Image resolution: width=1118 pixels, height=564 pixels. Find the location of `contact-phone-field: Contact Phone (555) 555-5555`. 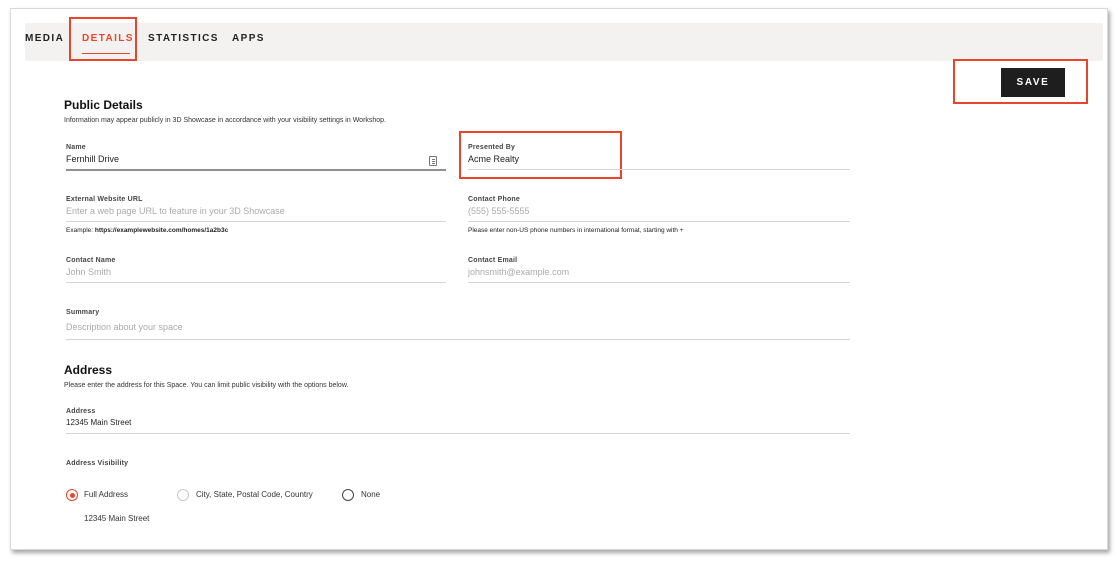

contact-phone-field: Contact Phone (555) 555-5555 is located at coordinates (659, 210).